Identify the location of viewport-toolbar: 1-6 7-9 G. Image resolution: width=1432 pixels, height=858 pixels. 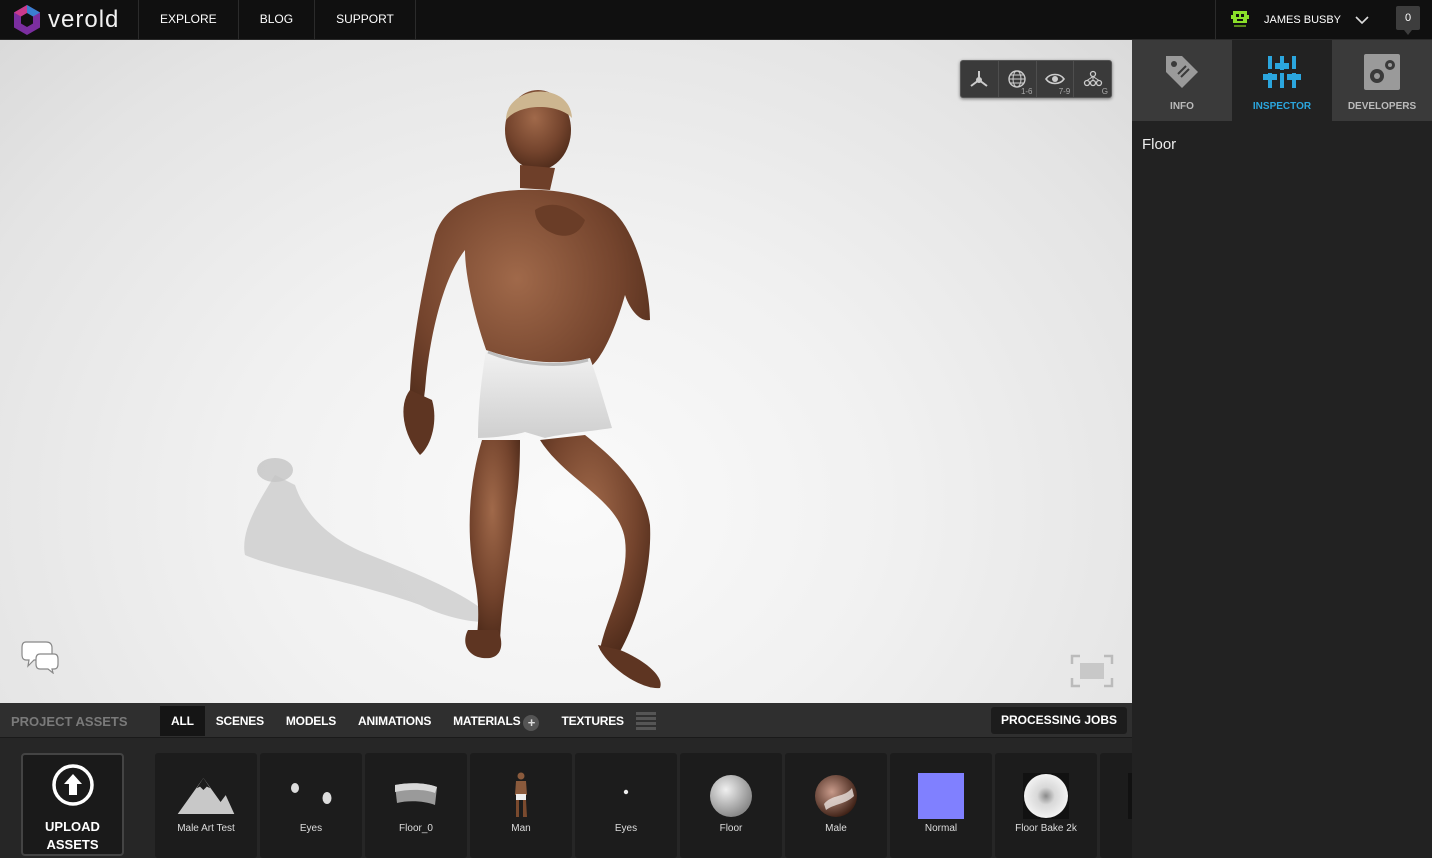
(1036, 79).